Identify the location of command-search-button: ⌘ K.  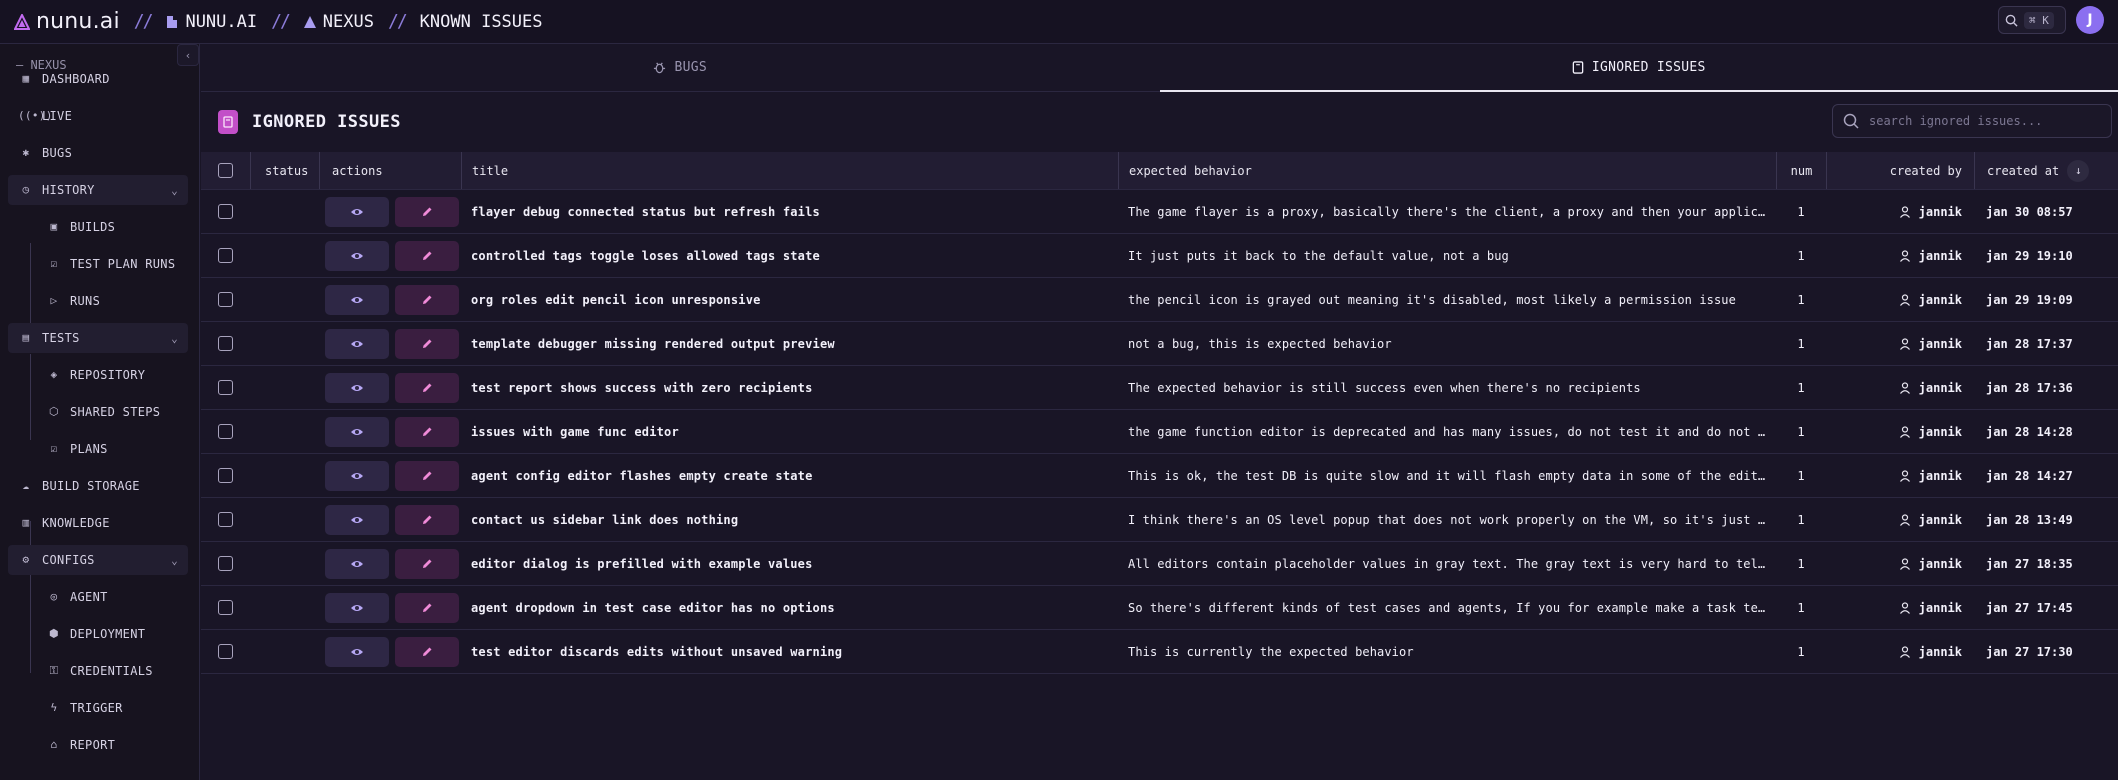
(2032, 20).